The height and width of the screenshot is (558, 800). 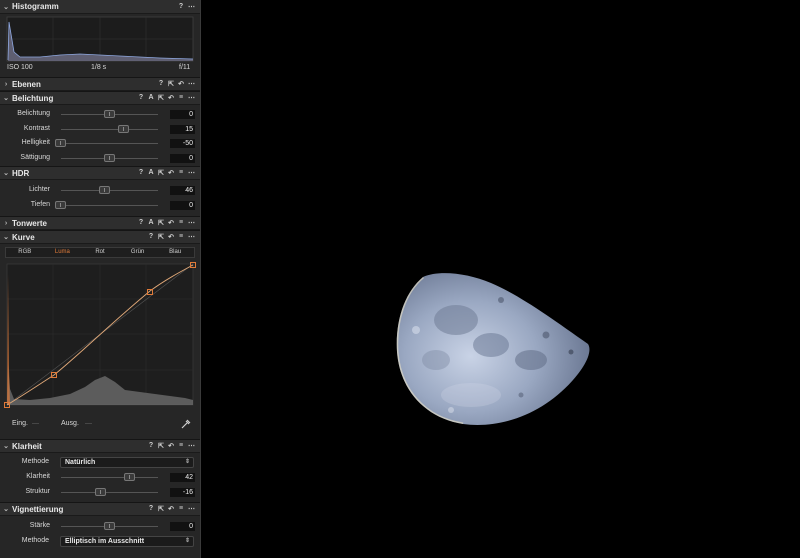 I want to click on curve-editor, so click(x=100, y=341).